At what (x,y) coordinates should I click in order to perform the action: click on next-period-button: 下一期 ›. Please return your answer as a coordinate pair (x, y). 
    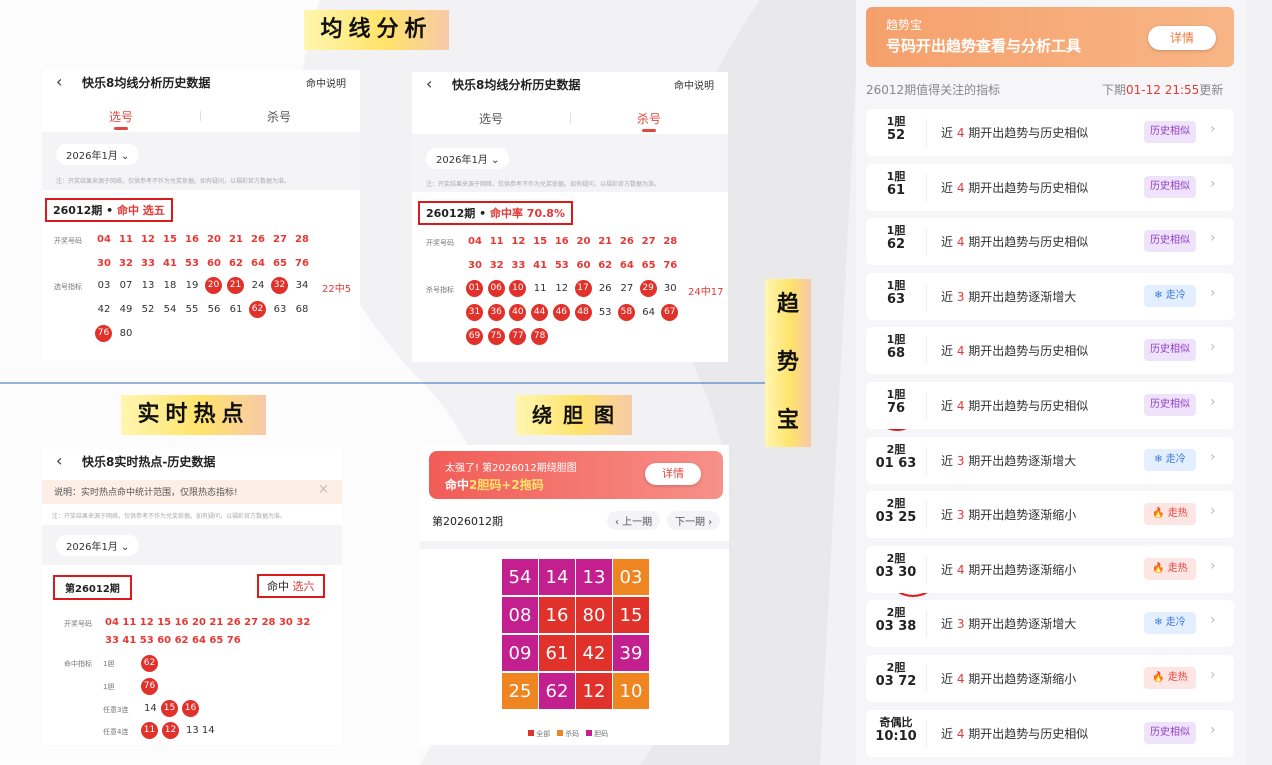
    Looking at the image, I should click on (694, 520).